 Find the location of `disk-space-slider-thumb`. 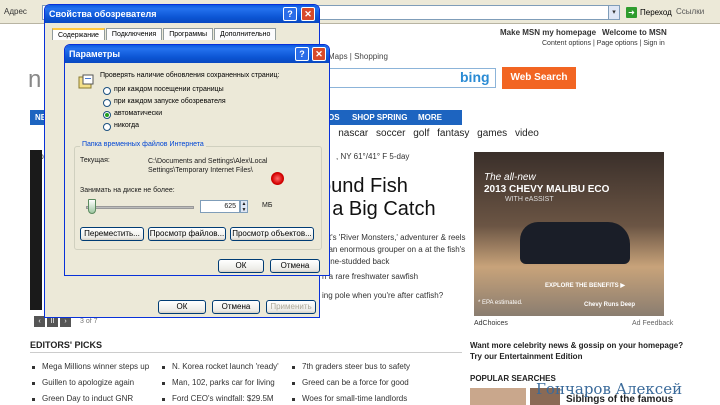

disk-space-slider-thumb is located at coordinates (92, 206).